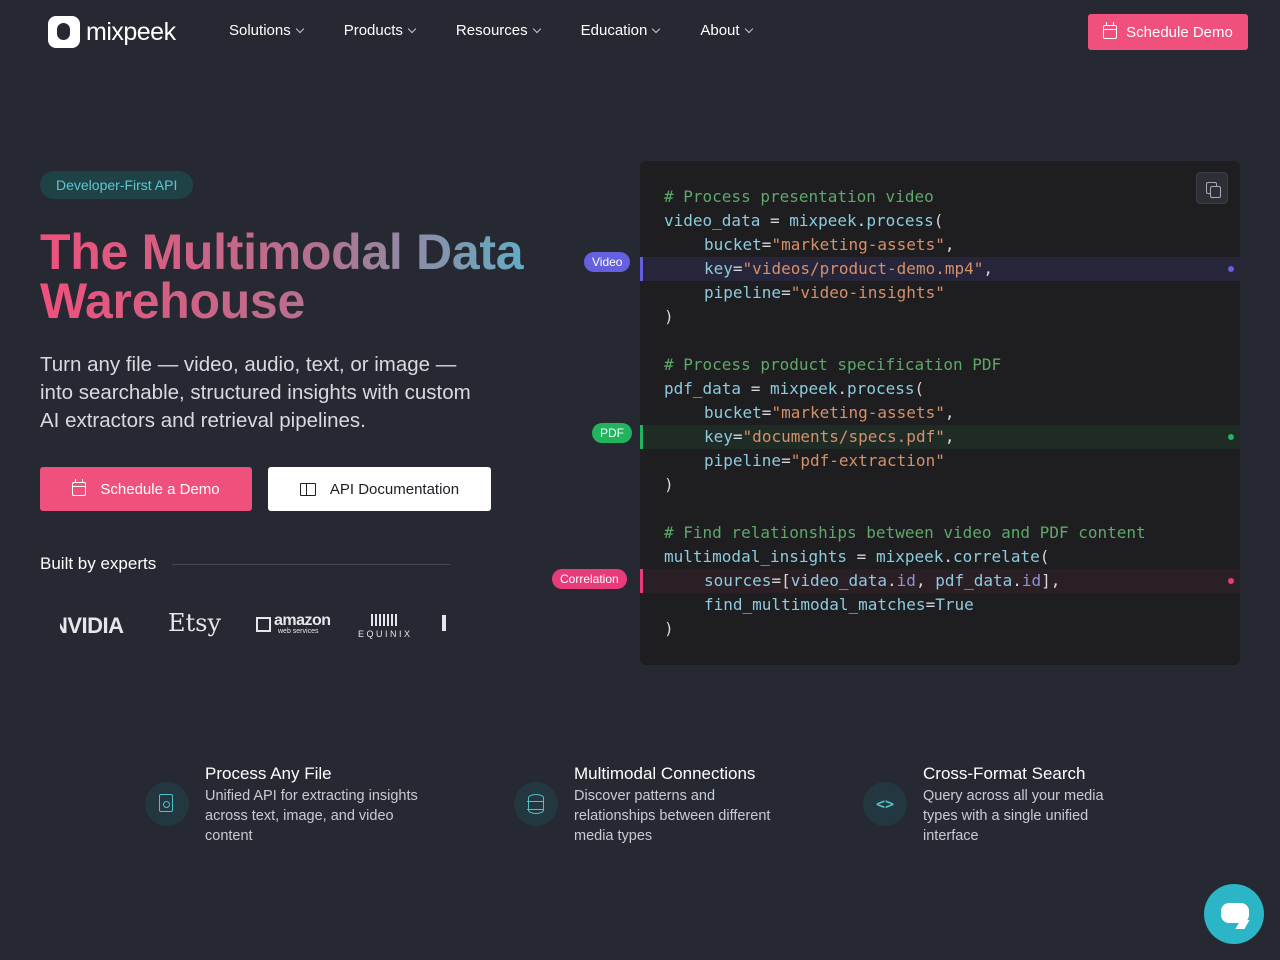 The width and height of the screenshot is (1280, 960). Describe the element at coordinates (394, 489) in the screenshot. I see `api-documentation-label: API Documentation` at that location.